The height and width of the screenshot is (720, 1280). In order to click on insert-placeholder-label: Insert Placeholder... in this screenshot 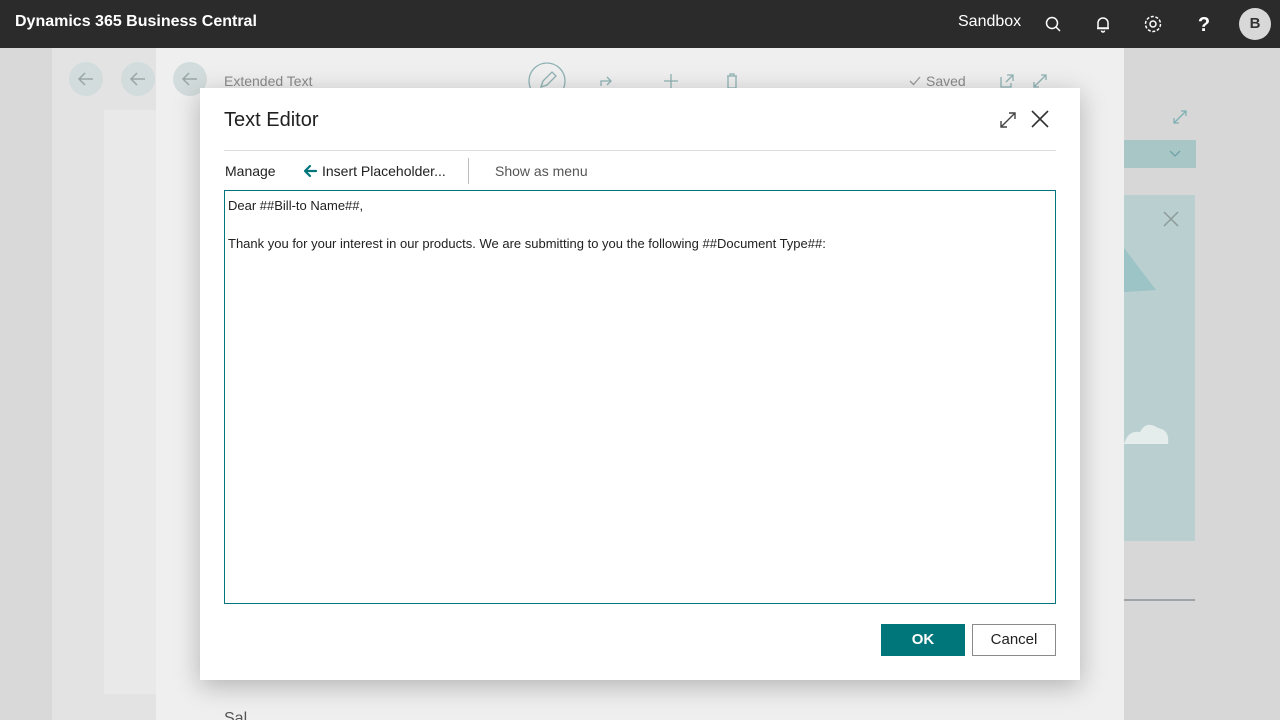, I will do `click(384, 171)`.